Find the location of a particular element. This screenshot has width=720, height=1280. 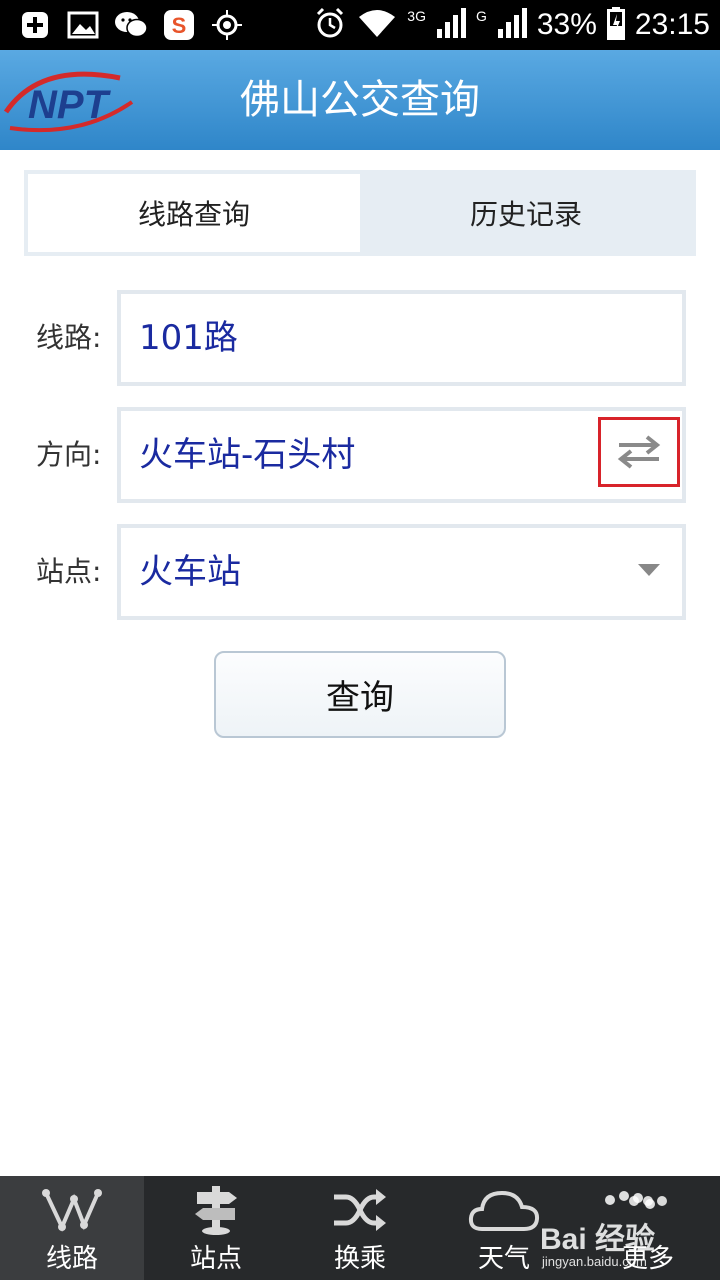

nav-route: 线路 is located at coordinates (72, 1228).